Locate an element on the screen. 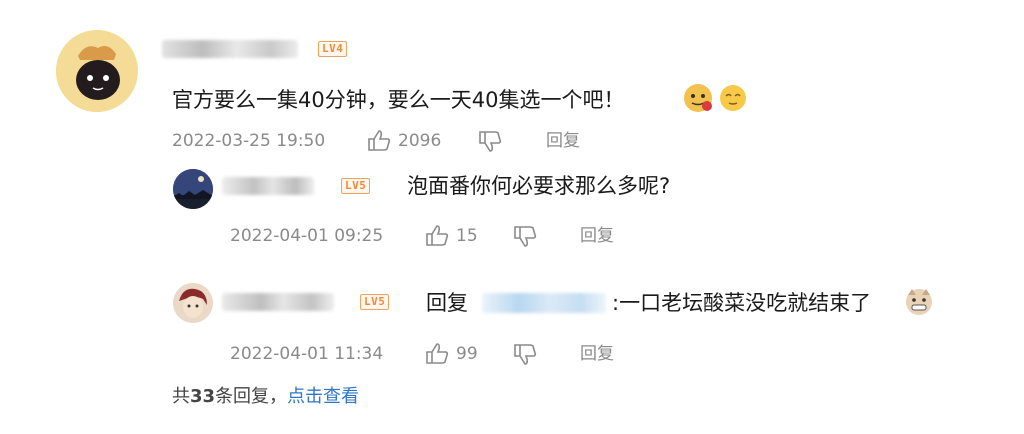 The width and height of the screenshot is (1024, 434). like-count: 2096 is located at coordinates (420, 141).